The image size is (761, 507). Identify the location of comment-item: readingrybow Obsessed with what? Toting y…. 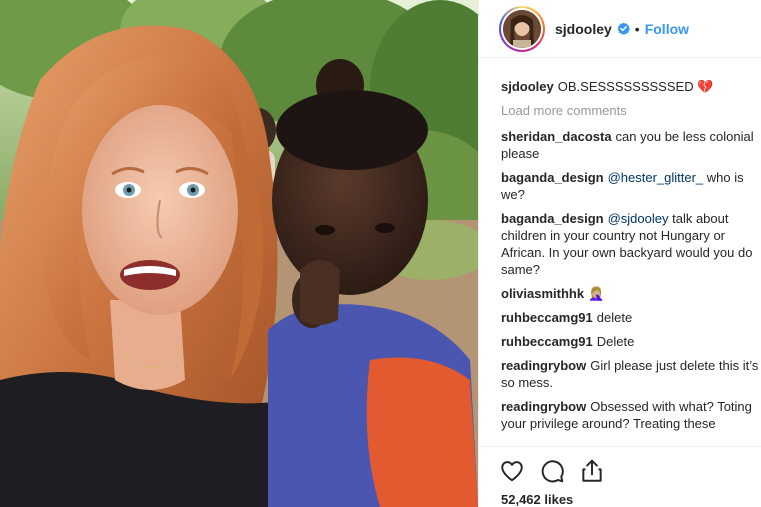
(631, 415).